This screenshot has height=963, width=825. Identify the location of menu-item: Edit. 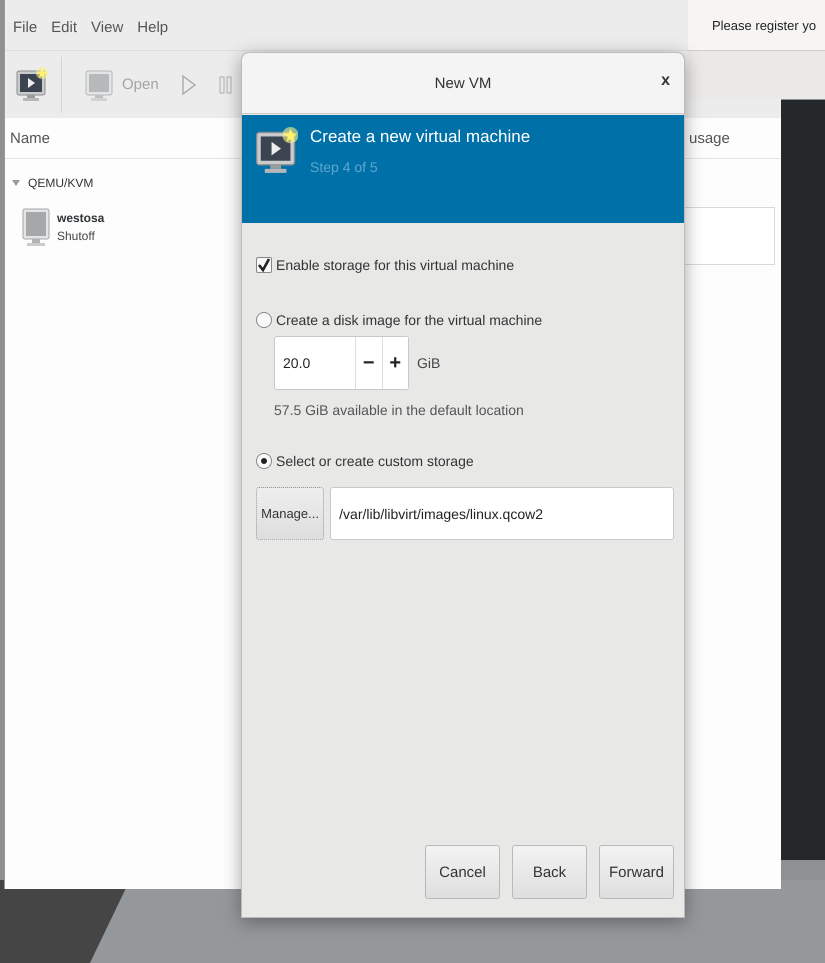
(64, 27).